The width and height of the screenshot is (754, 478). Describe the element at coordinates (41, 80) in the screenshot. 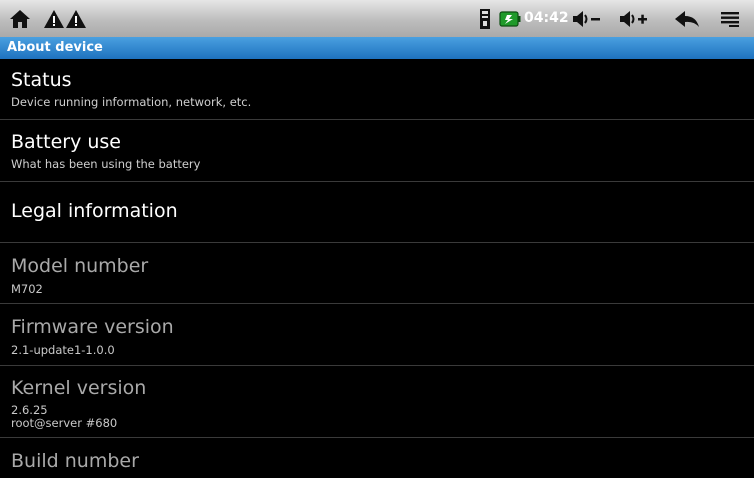

I see `item-title: Status` at that location.